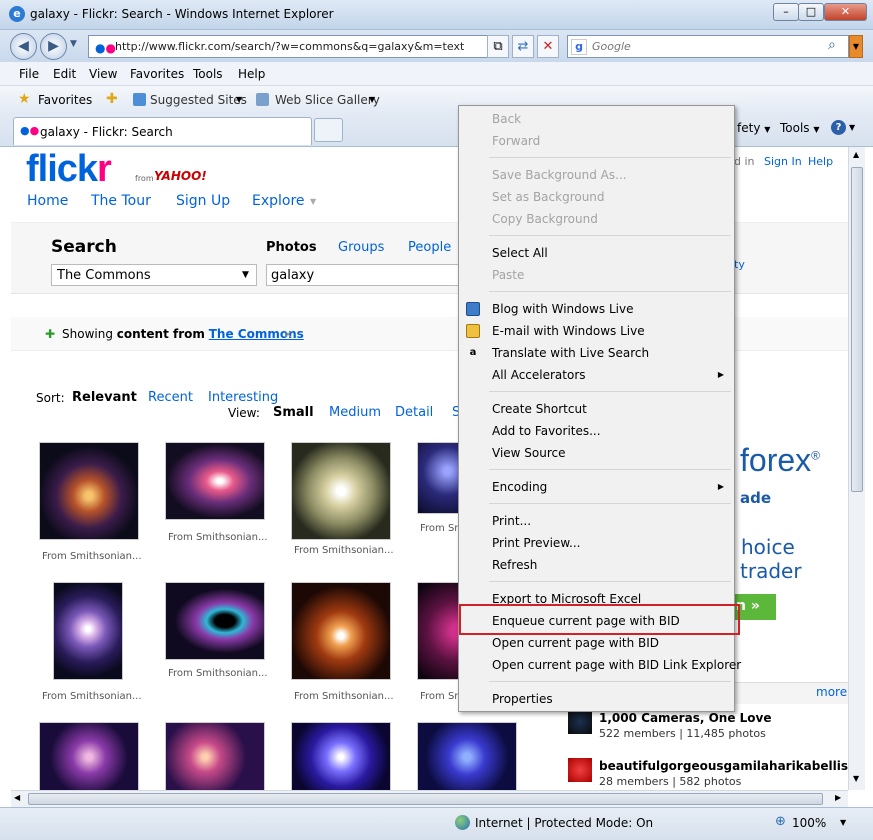  What do you see at coordinates (103, 74) in the screenshot?
I see `menu-view: View` at bounding box center [103, 74].